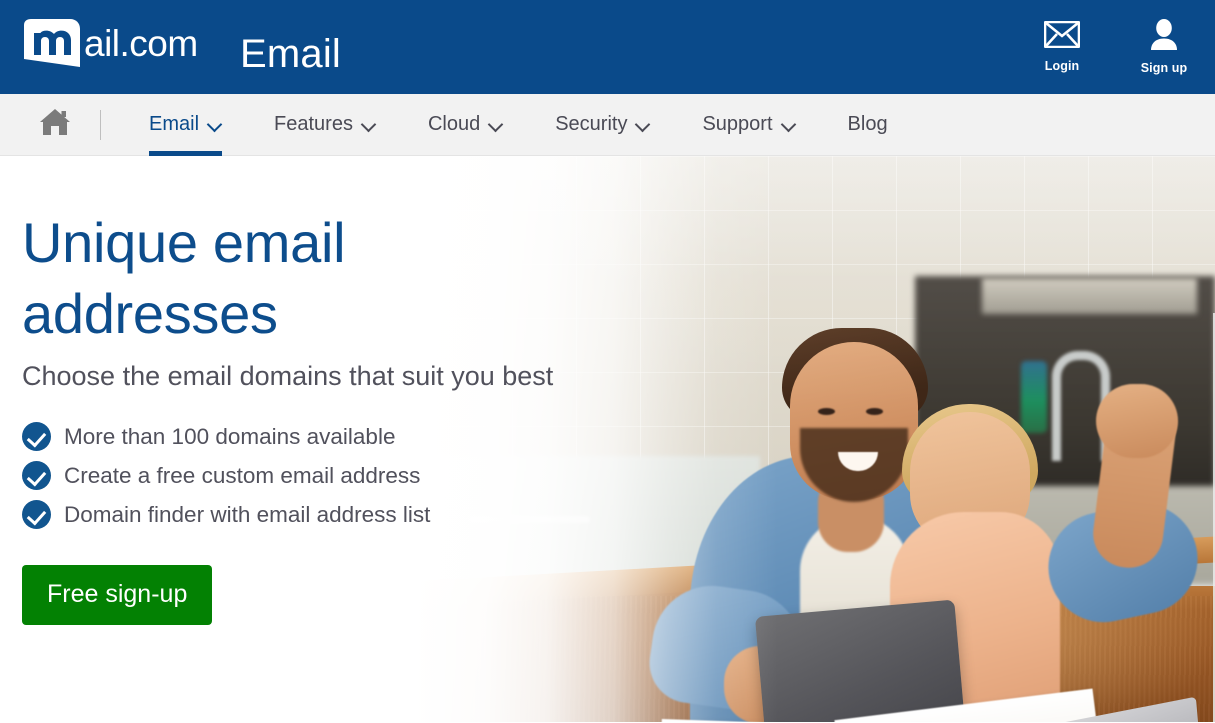 The height and width of the screenshot is (723, 1215). Describe the element at coordinates (184, 278) in the screenshot. I see `page-title: Unique email addresses` at that location.